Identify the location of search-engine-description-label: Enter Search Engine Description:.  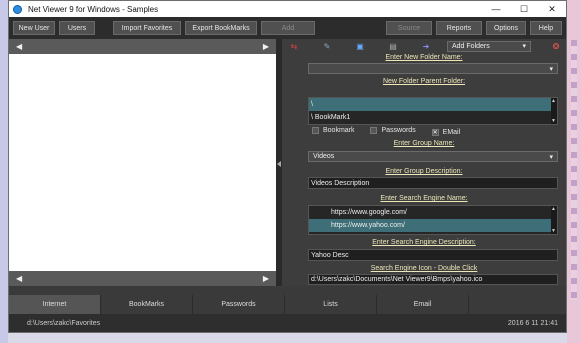
(424, 242).